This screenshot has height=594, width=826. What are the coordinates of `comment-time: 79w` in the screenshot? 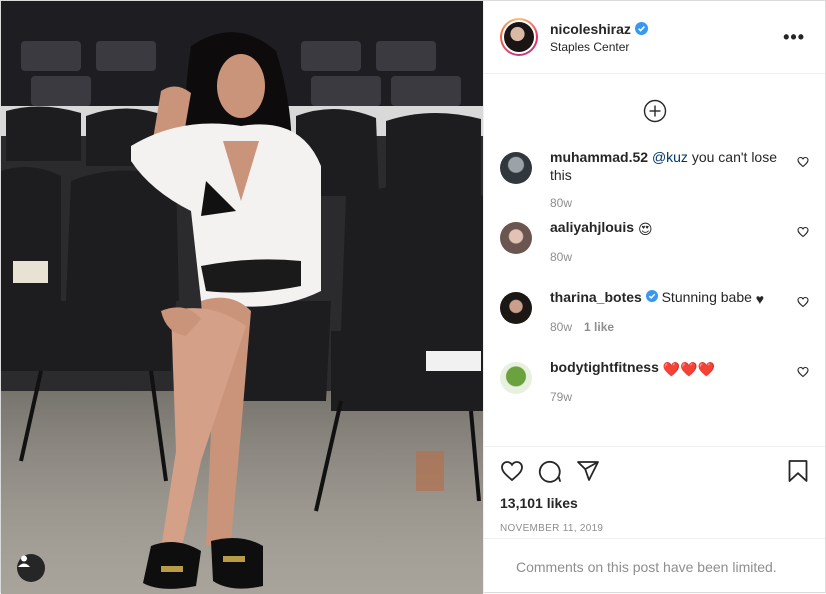 It's located at (561, 397).